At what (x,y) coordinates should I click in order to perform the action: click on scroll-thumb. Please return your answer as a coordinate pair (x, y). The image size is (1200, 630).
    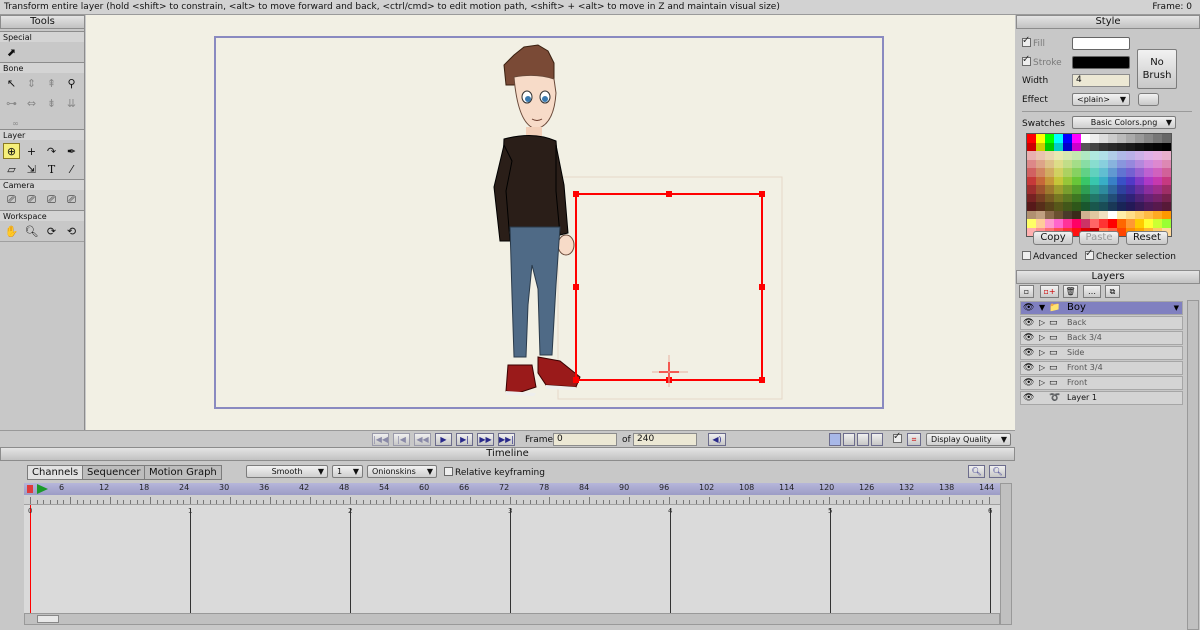
    Looking at the image, I should click on (48, 619).